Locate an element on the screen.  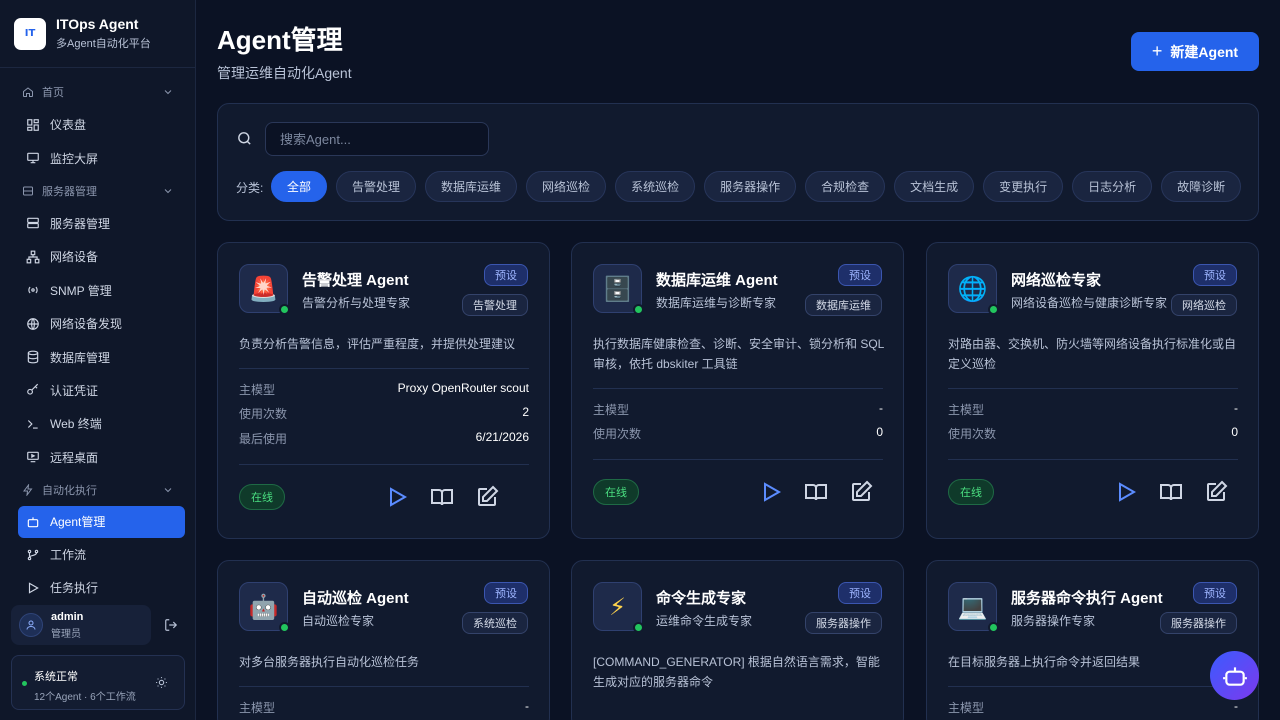
assistant-fab-button is located at coordinates (1234, 675).